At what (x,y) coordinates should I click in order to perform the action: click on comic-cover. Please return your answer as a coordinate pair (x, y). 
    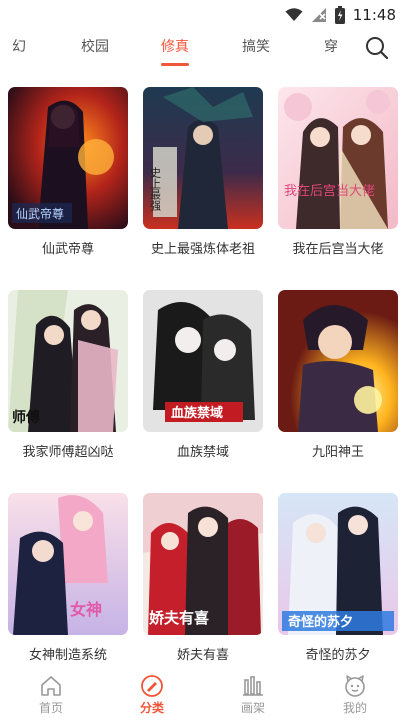
    Looking at the image, I should click on (338, 361).